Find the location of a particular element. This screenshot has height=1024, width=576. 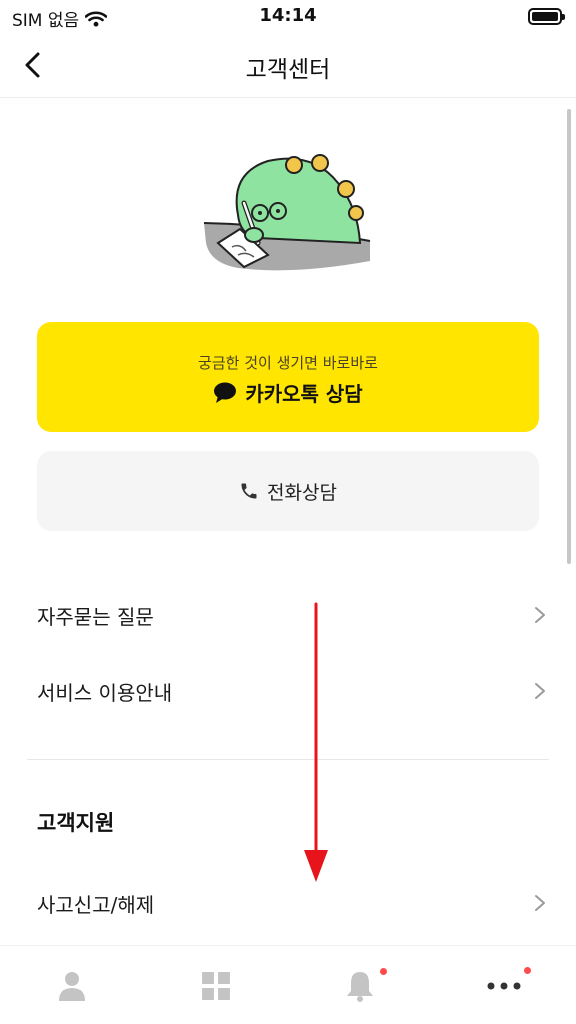

menu-item-accident-report: 사고신고/해제 is located at coordinates (292, 903).